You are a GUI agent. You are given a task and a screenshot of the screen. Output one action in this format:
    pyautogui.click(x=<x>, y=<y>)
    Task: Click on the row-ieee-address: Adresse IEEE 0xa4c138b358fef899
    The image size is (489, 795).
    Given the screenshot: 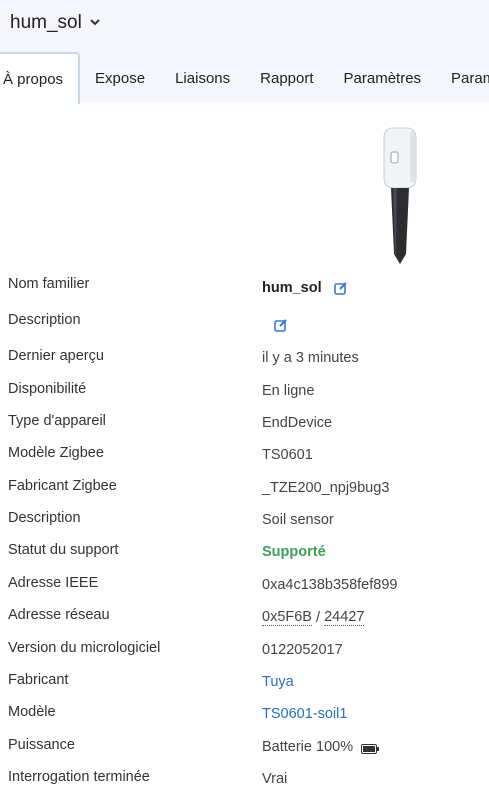 What is the action you would take?
    pyautogui.click(x=244, y=585)
    